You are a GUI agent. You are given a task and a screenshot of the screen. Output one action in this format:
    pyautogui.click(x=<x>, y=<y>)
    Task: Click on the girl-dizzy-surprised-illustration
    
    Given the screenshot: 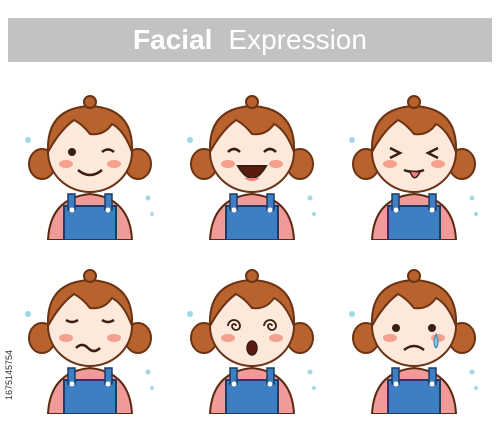 What is the action you would take?
    pyautogui.click(x=251, y=341)
    